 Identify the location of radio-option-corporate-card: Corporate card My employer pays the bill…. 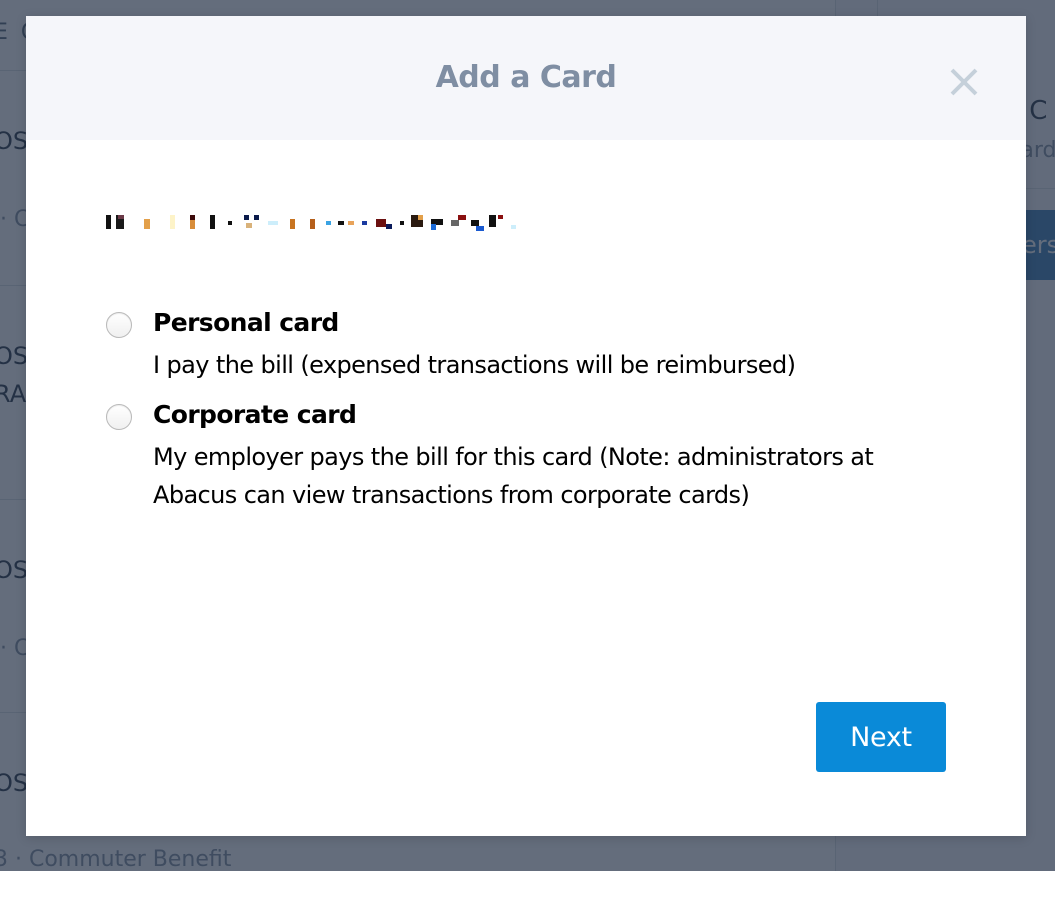
(546, 480).